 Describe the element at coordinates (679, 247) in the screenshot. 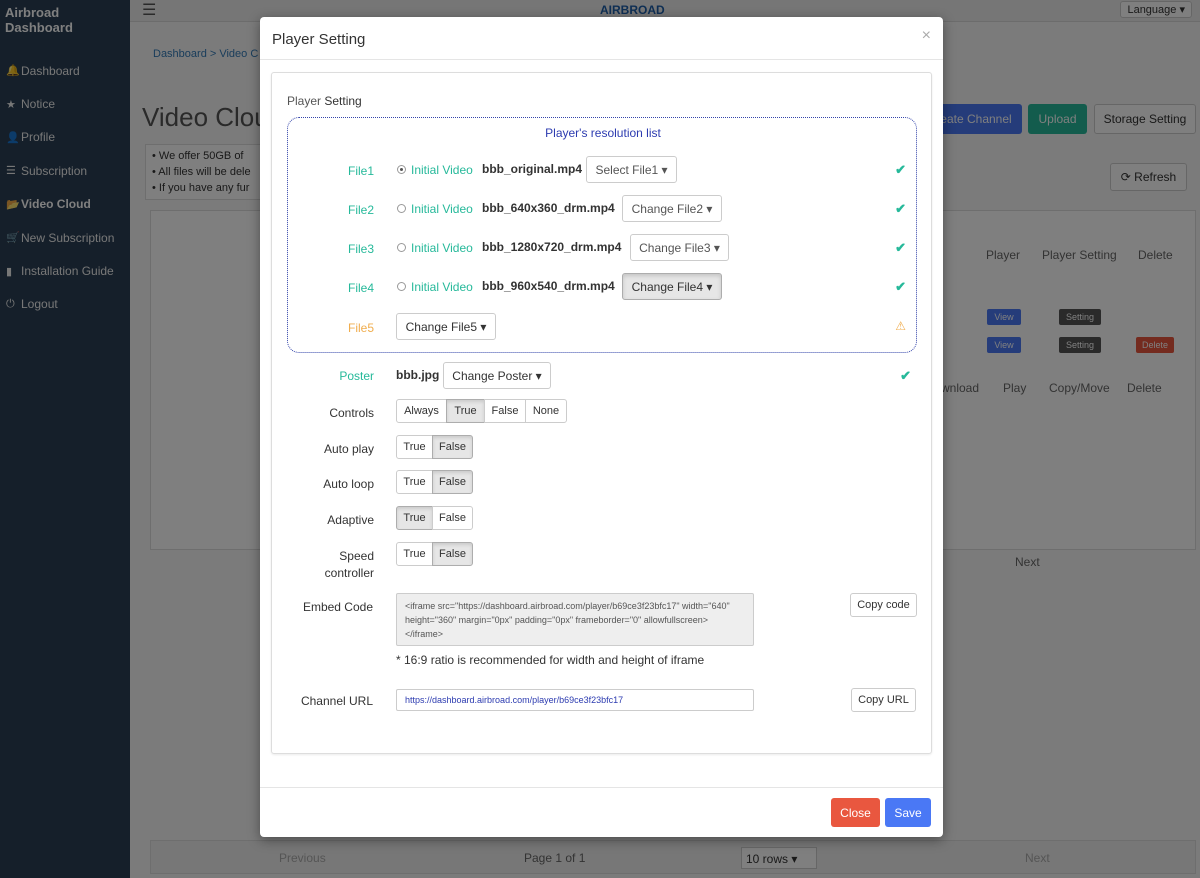

I see `change-file3-dropdown: Change File3 ▾` at that location.